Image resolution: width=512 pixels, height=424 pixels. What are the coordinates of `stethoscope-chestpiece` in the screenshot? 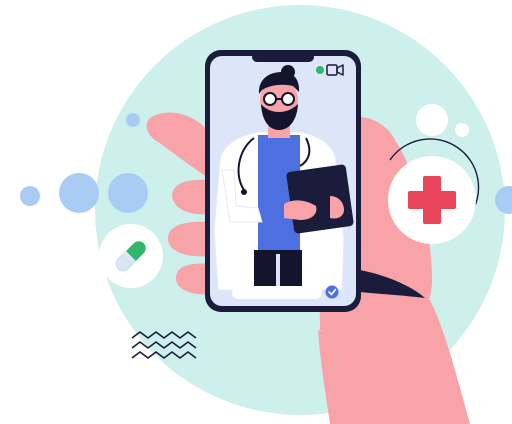 It's located at (244, 192).